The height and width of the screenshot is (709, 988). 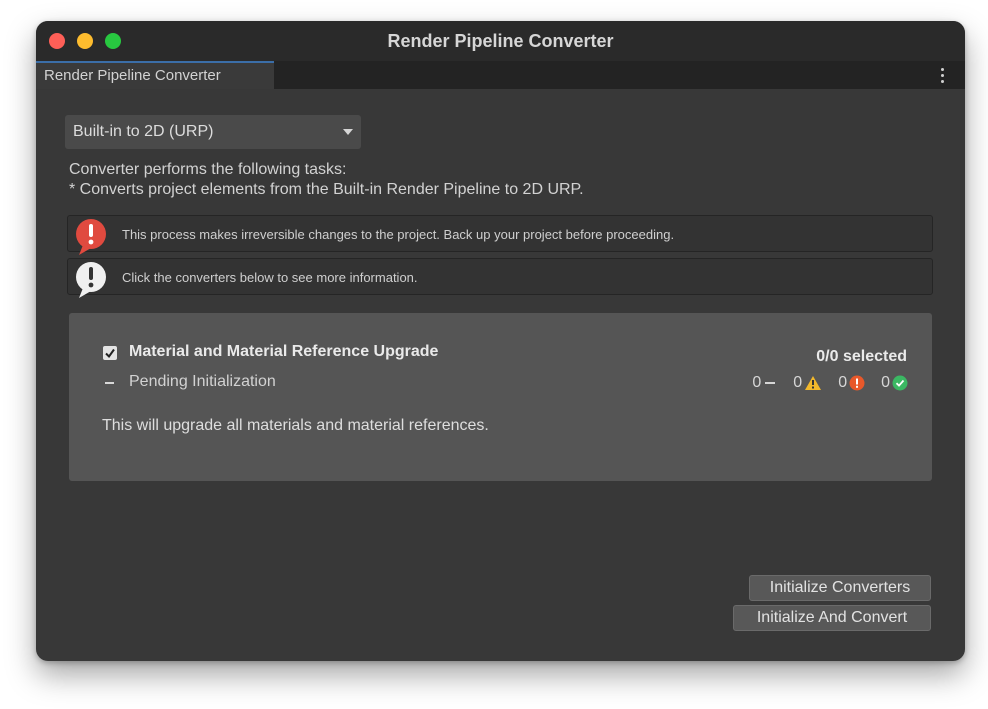 What do you see at coordinates (202, 381) in the screenshot?
I see `converter-status: Pending Initialization` at bounding box center [202, 381].